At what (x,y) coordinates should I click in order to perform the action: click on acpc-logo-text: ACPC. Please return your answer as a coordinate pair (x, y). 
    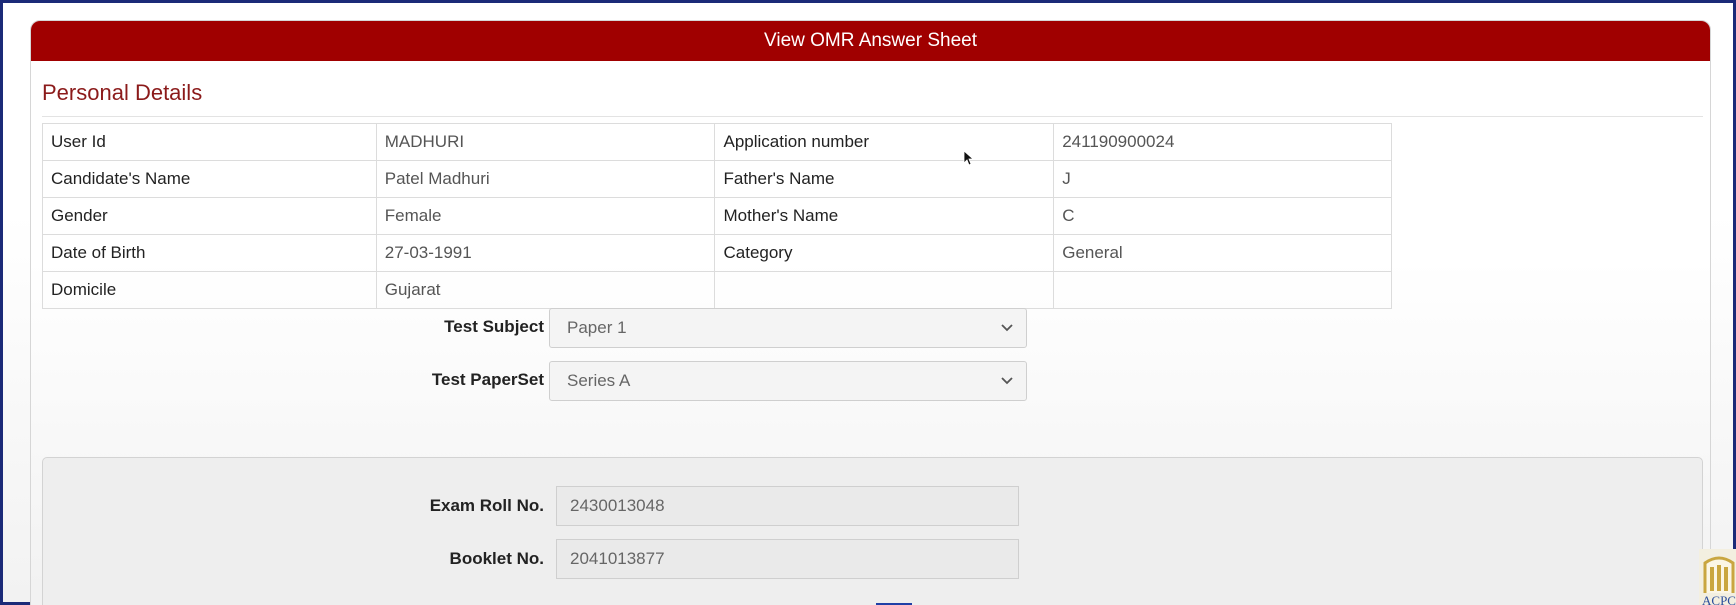
    Looking at the image, I should click on (1719, 599).